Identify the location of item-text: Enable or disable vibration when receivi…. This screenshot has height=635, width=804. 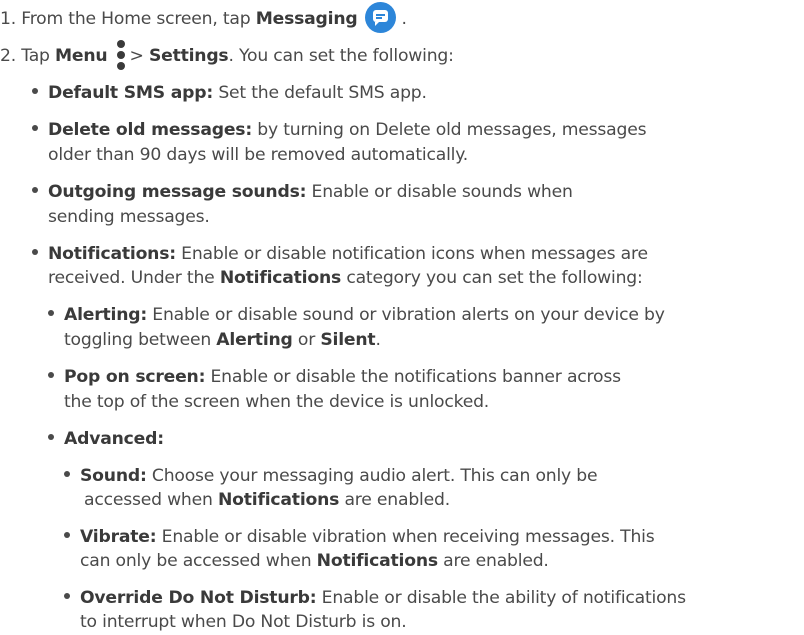
(405, 536).